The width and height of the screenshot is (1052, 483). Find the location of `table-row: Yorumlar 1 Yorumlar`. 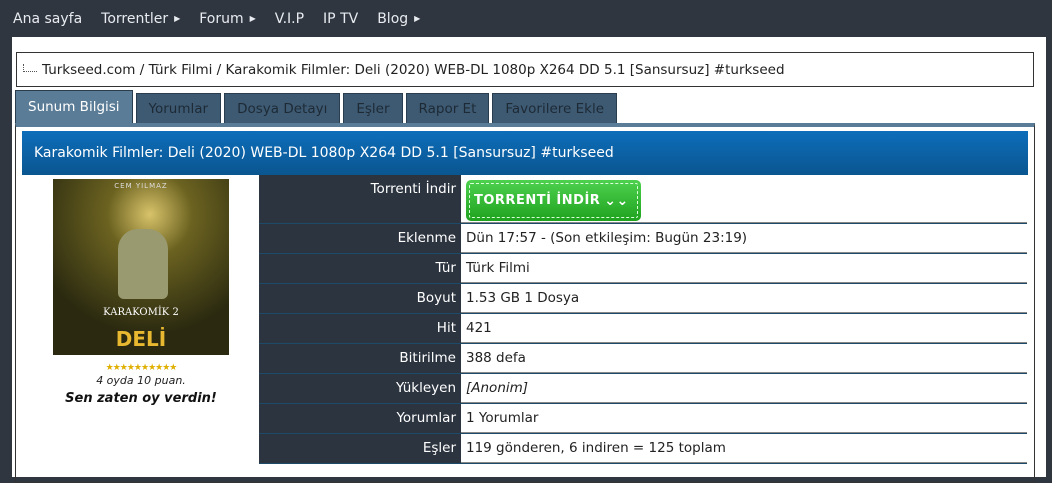

table-row: Yorumlar 1 Yorumlar is located at coordinates (643, 419).